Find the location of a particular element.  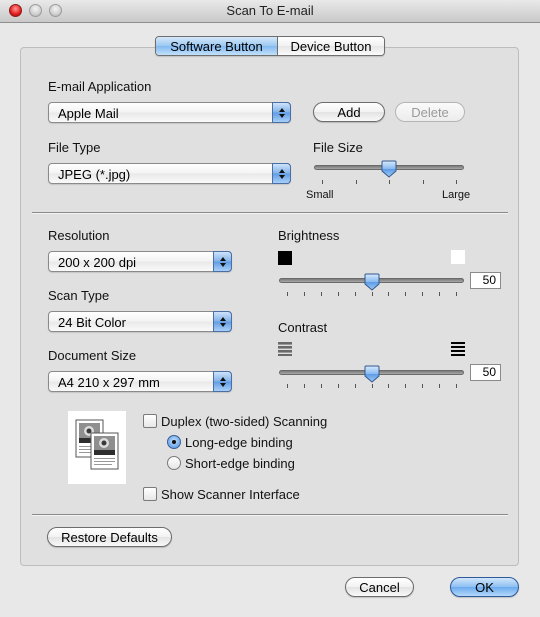

resolution-label: Resolution is located at coordinates (79, 235).